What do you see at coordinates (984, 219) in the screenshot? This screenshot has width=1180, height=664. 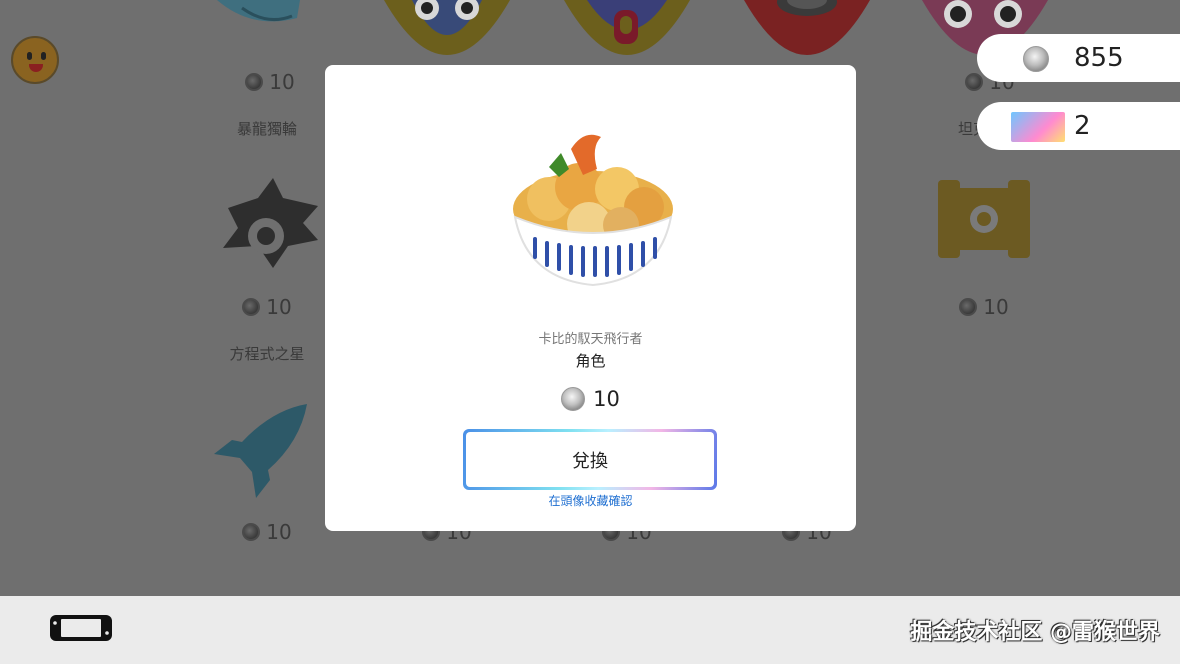 I see `tank-art` at bounding box center [984, 219].